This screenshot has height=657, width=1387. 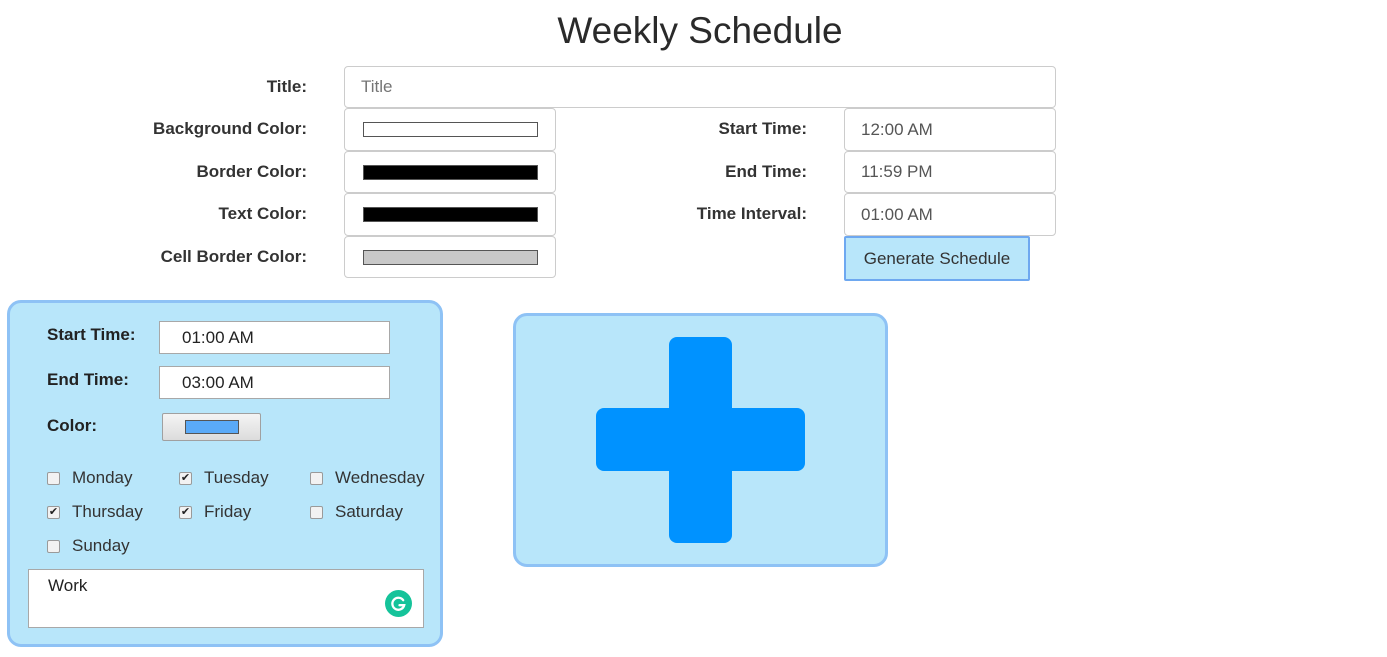 I want to click on event-end-time-input: 03:00 AM, so click(x=274, y=382).